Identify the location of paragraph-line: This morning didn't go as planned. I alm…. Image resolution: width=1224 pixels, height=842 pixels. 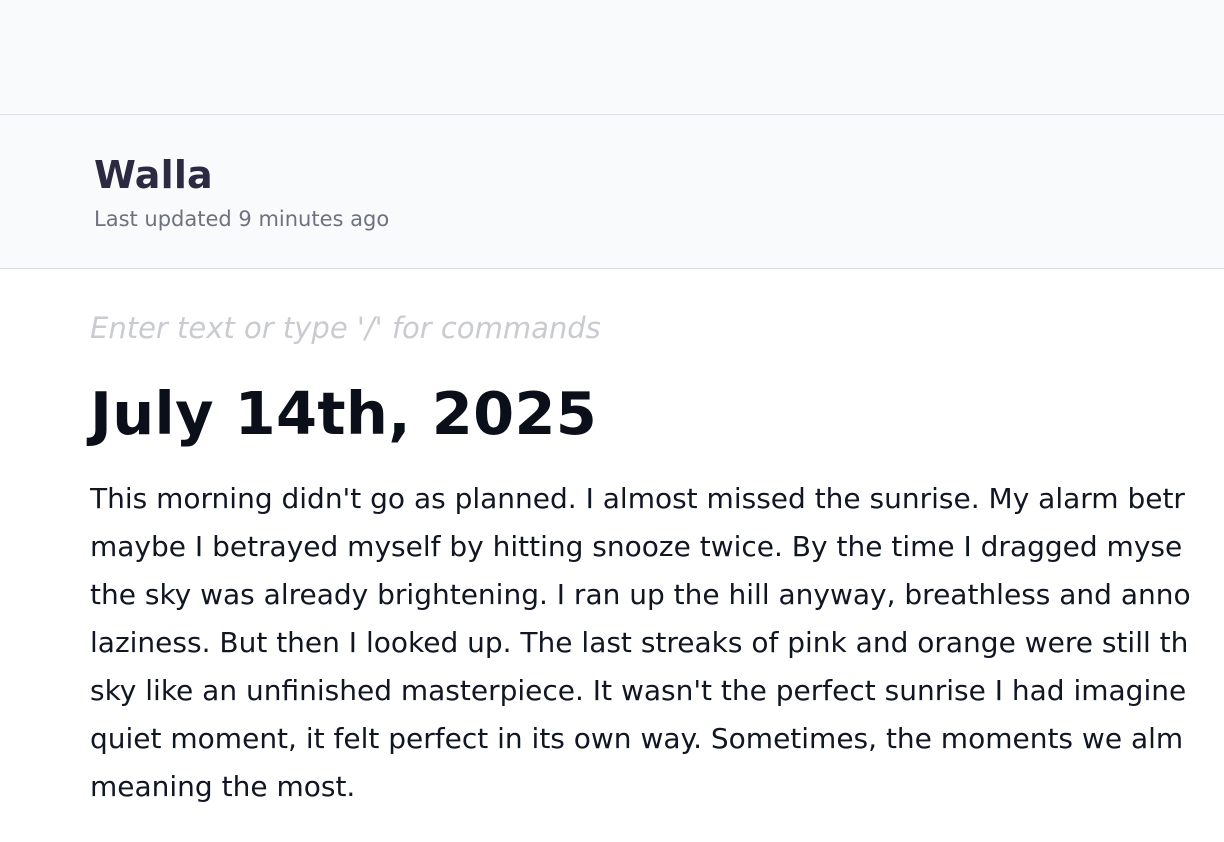
(637, 498).